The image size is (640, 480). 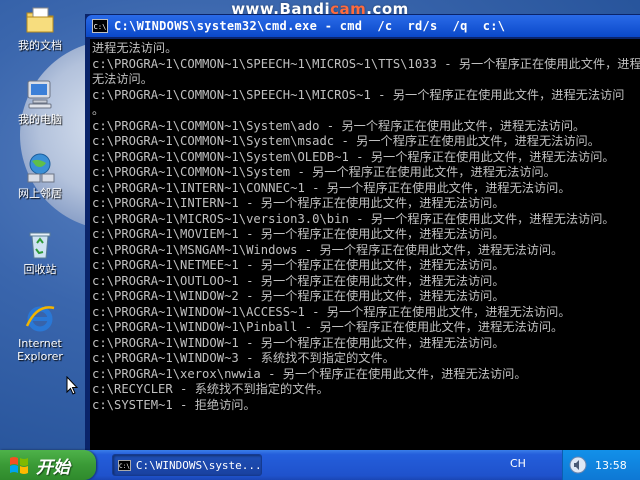 What do you see at coordinates (39, 94) in the screenshot?
I see `my-computer-icon` at bounding box center [39, 94].